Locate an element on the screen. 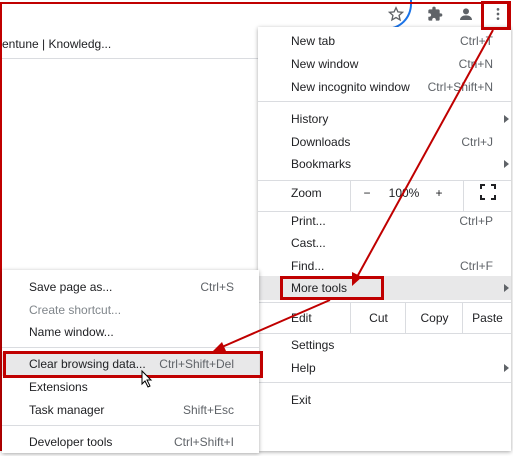 The height and width of the screenshot is (456, 513). menu-item-help: Help is located at coordinates (303, 368).